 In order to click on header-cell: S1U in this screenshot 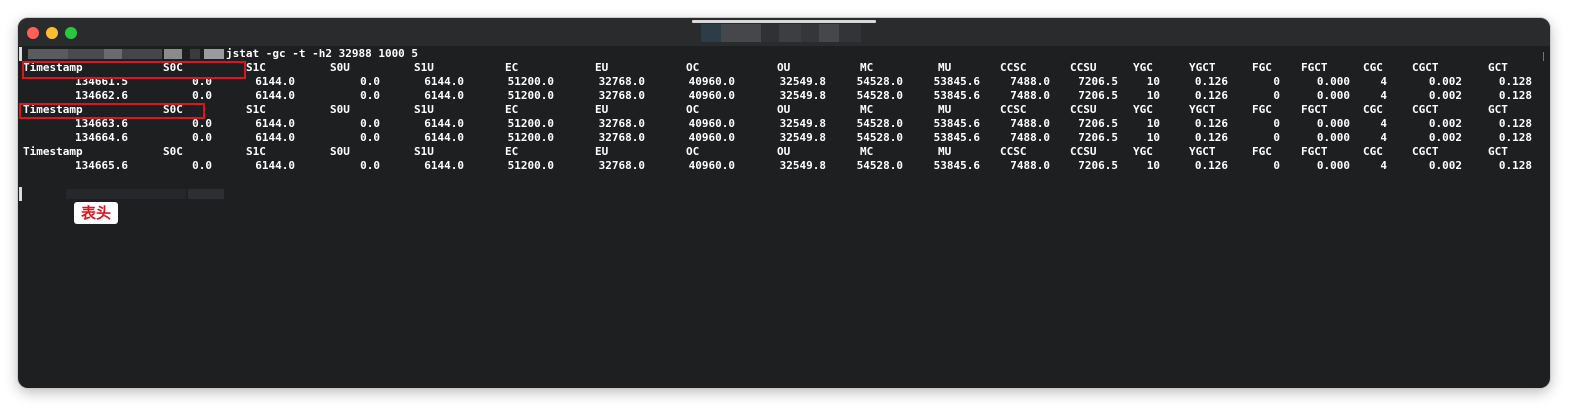, I will do `click(424, 151)`.